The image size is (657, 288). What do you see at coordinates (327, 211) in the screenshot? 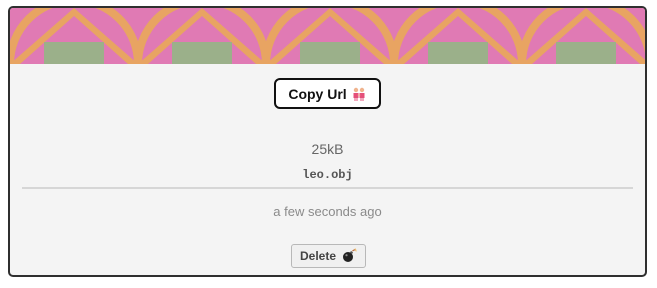
I see `upload-time: a few seconds ago` at bounding box center [327, 211].